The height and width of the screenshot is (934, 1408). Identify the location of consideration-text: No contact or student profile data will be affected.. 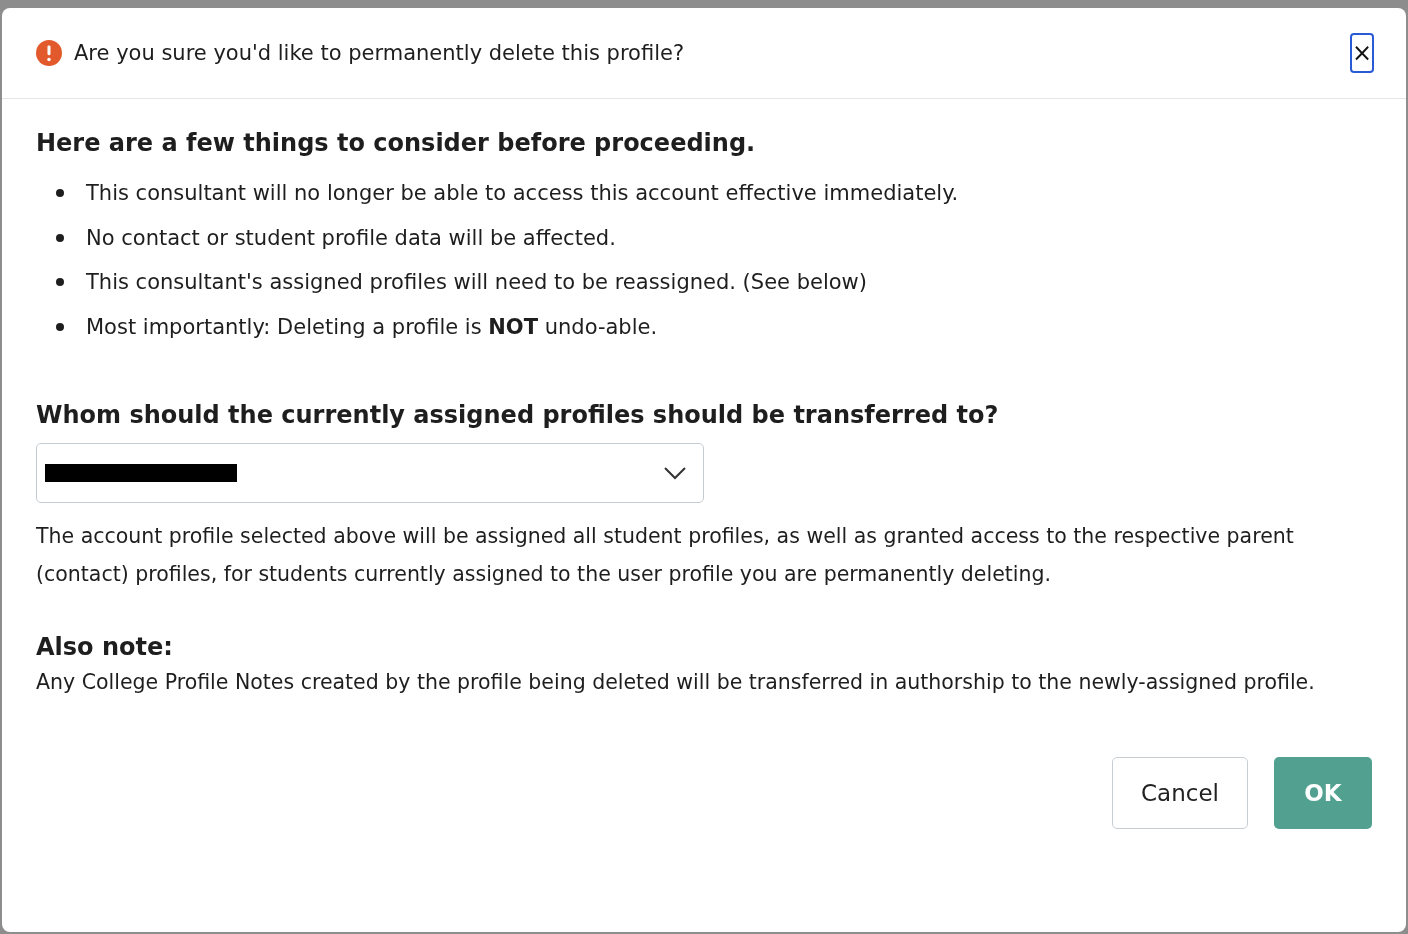
(351, 237).